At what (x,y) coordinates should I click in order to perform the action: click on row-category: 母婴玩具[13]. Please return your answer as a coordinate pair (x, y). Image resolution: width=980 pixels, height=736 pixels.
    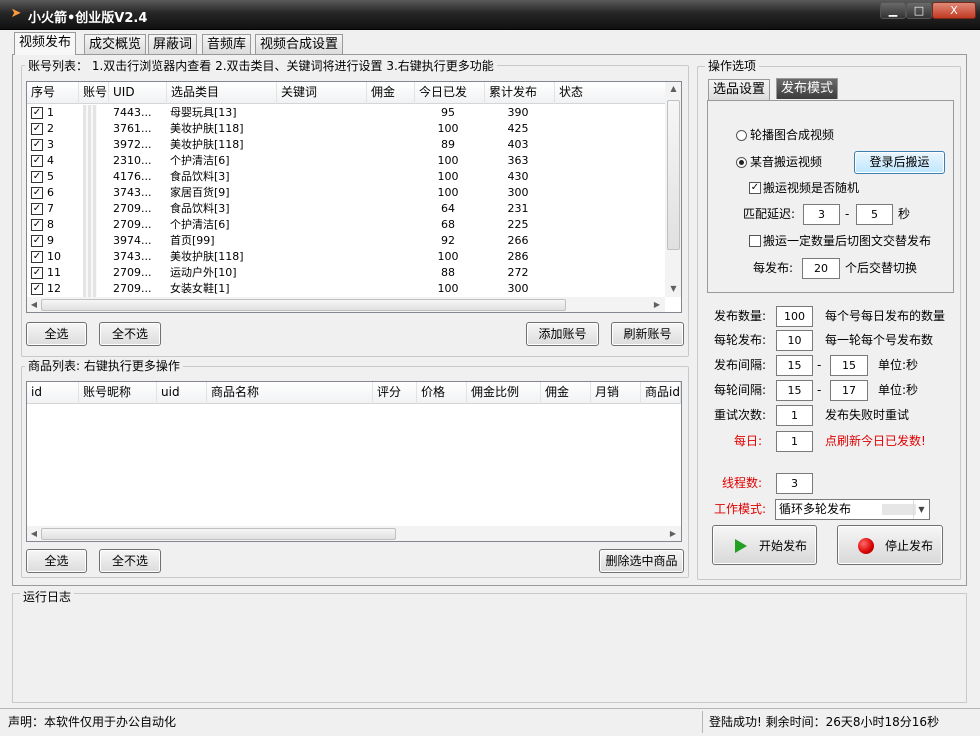
    Looking at the image, I should click on (222, 113).